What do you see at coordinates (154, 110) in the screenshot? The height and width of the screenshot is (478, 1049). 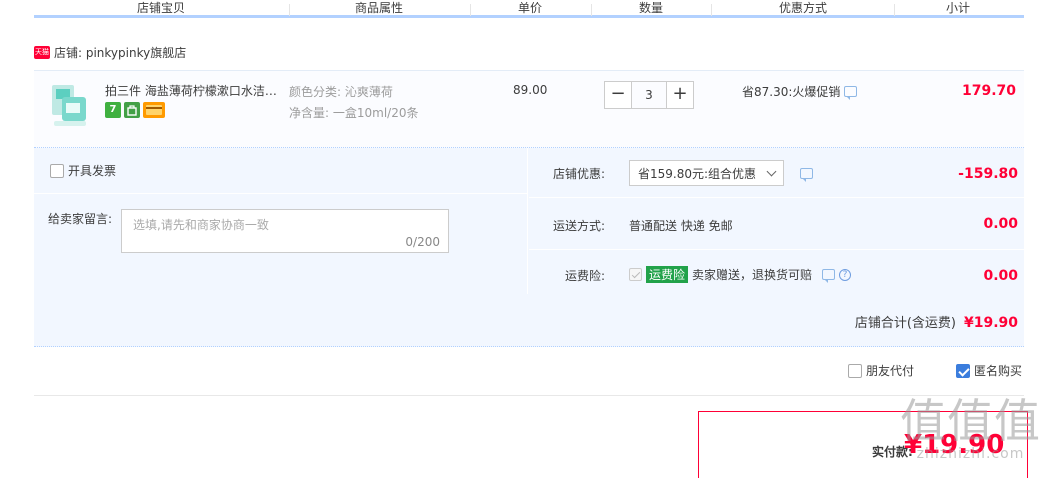 I see `credit-card-icon` at bounding box center [154, 110].